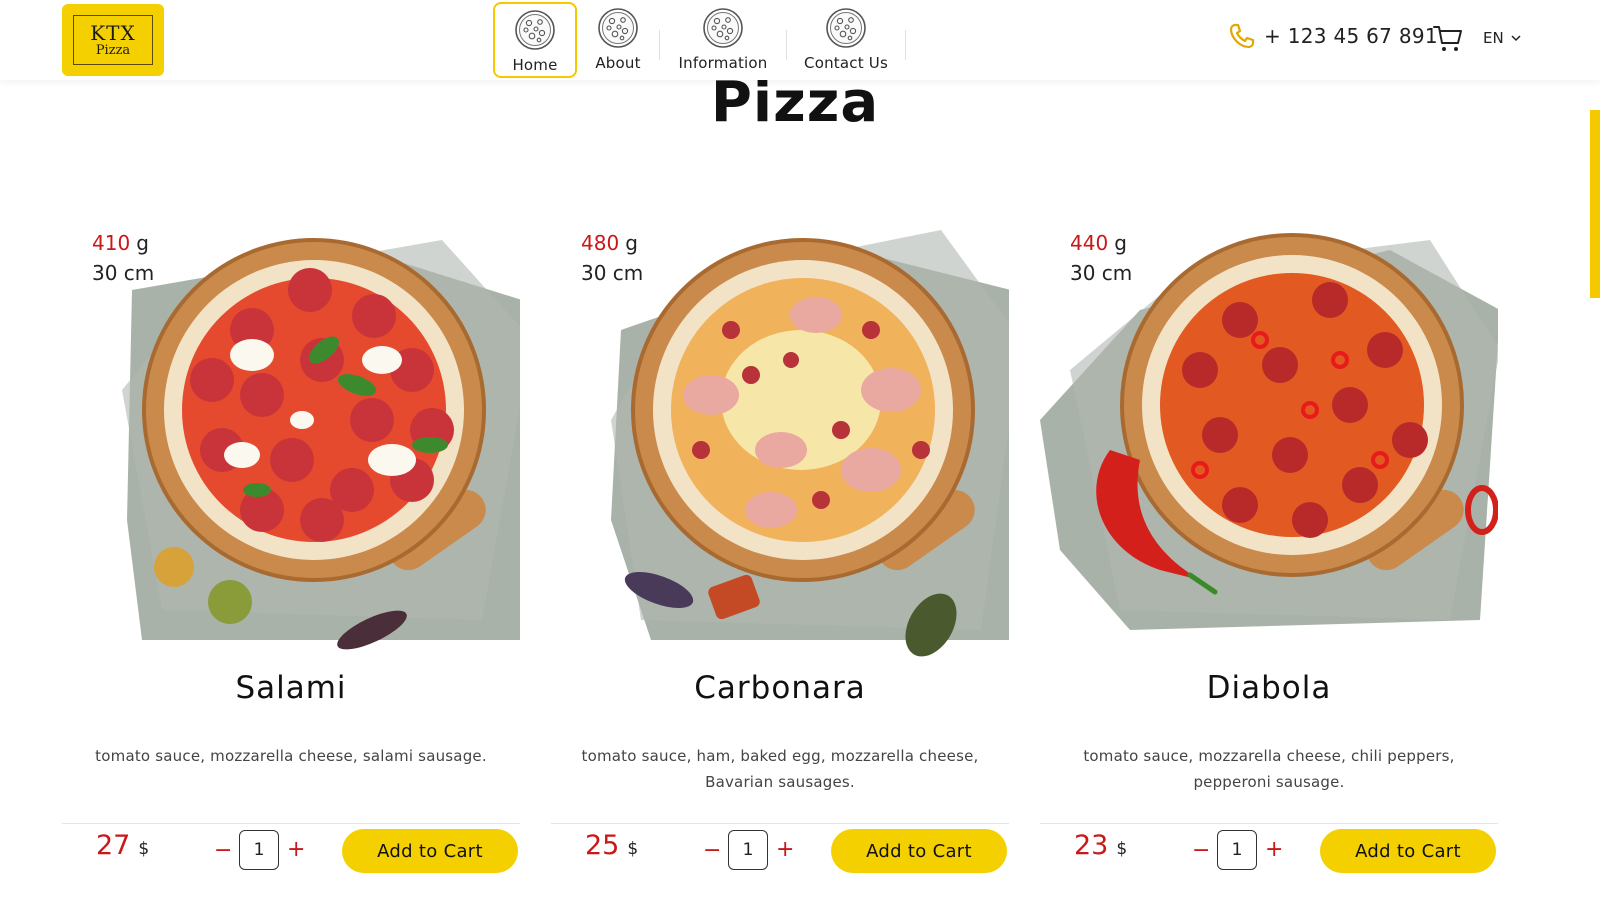 The image size is (1600, 900). I want to click on language-selector: EN, so click(1502, 38).